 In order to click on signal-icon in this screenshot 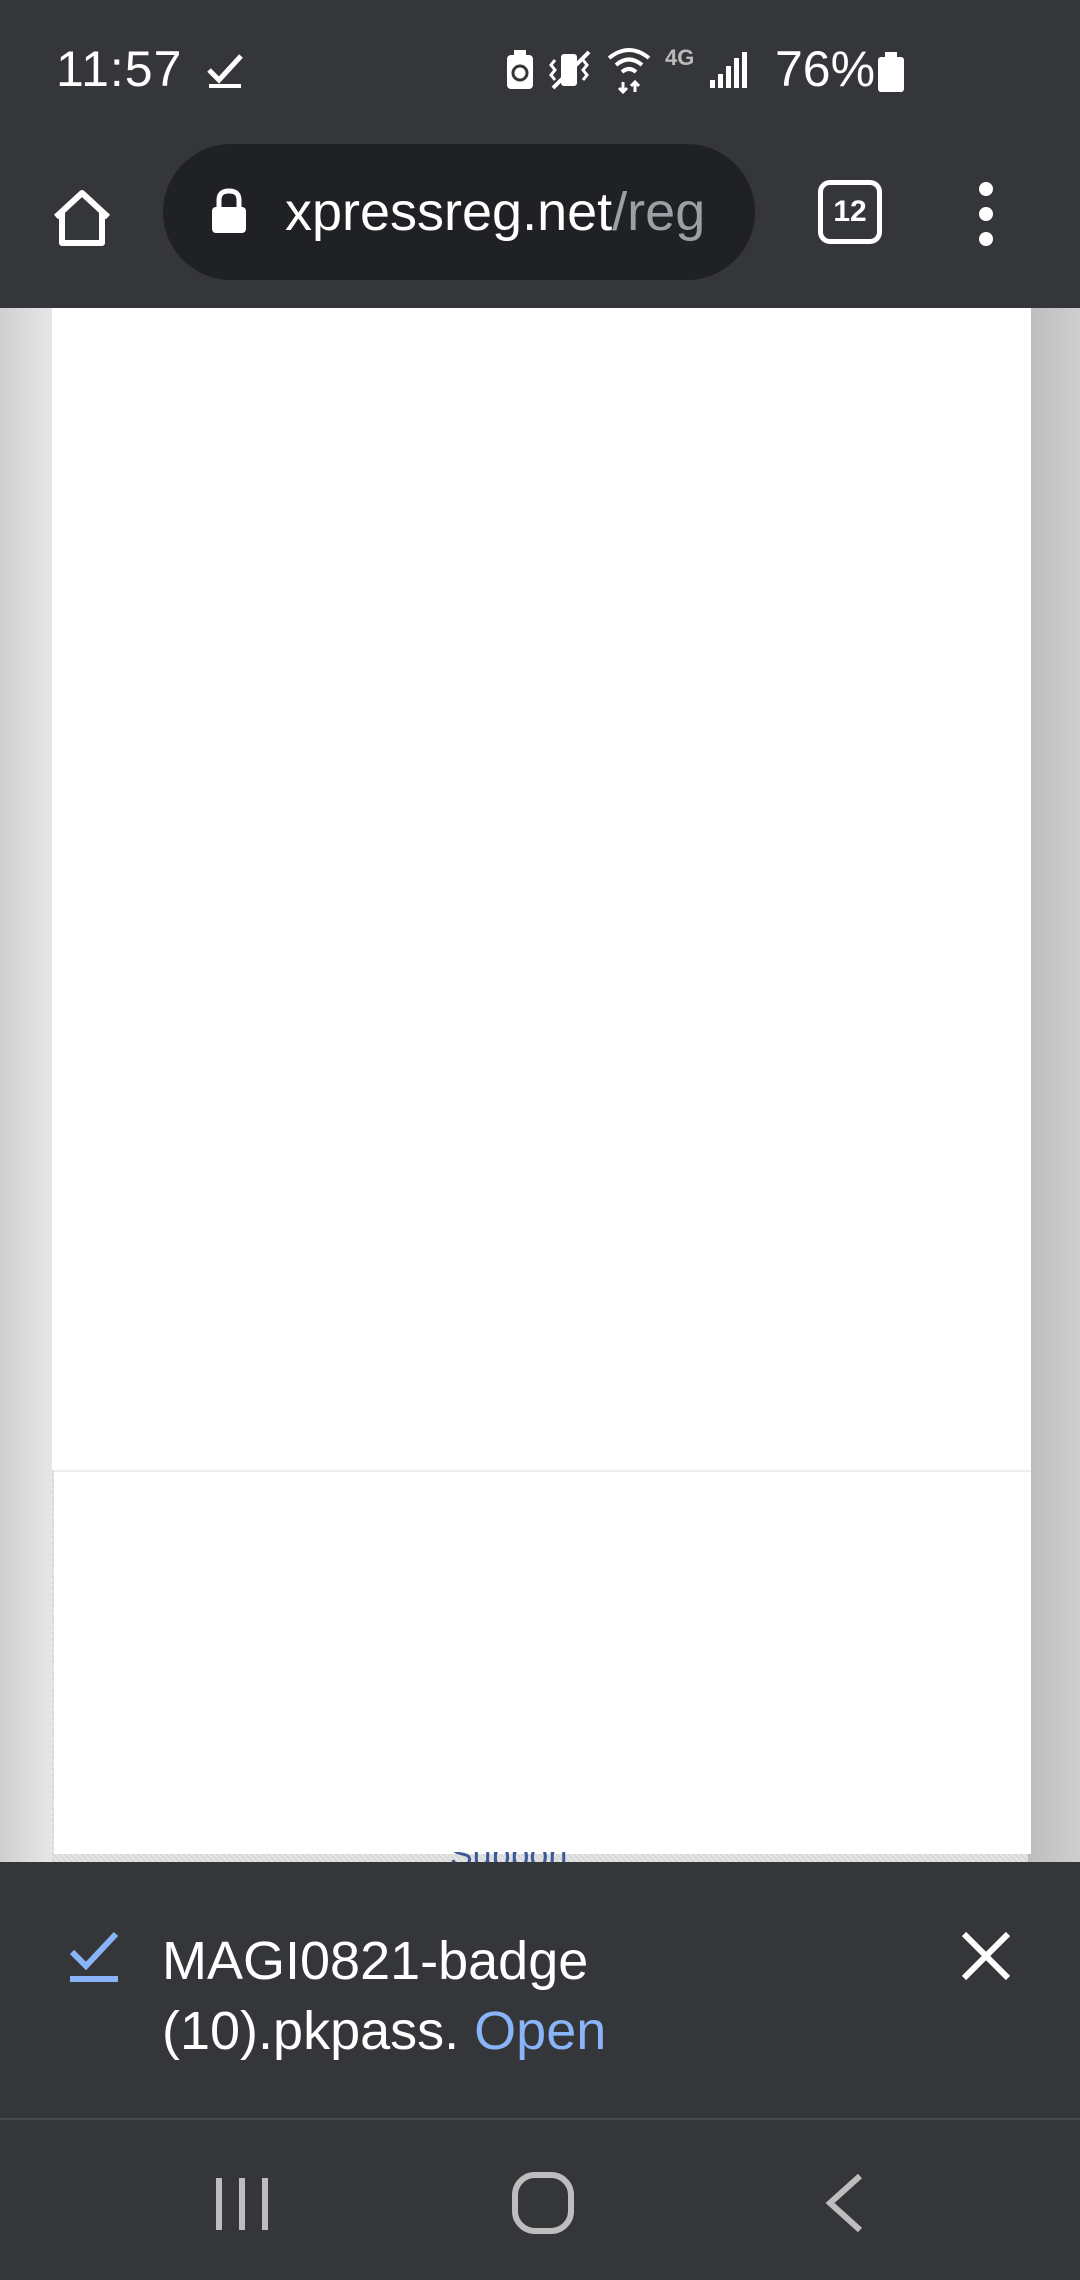, I will do `click(729, 70)`.